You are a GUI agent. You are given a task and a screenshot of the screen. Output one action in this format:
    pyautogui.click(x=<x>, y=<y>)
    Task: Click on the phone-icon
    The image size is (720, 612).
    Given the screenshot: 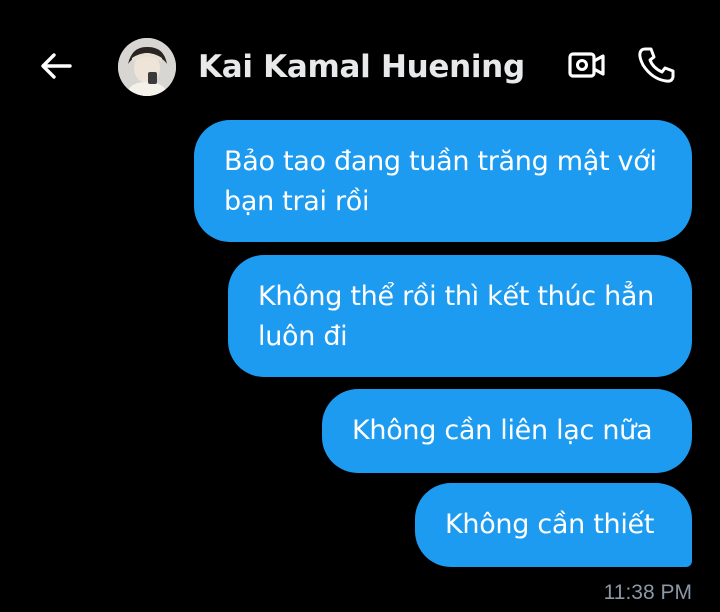 What is the action you would take?
    pyautogui.click(x=656, y=65)
    